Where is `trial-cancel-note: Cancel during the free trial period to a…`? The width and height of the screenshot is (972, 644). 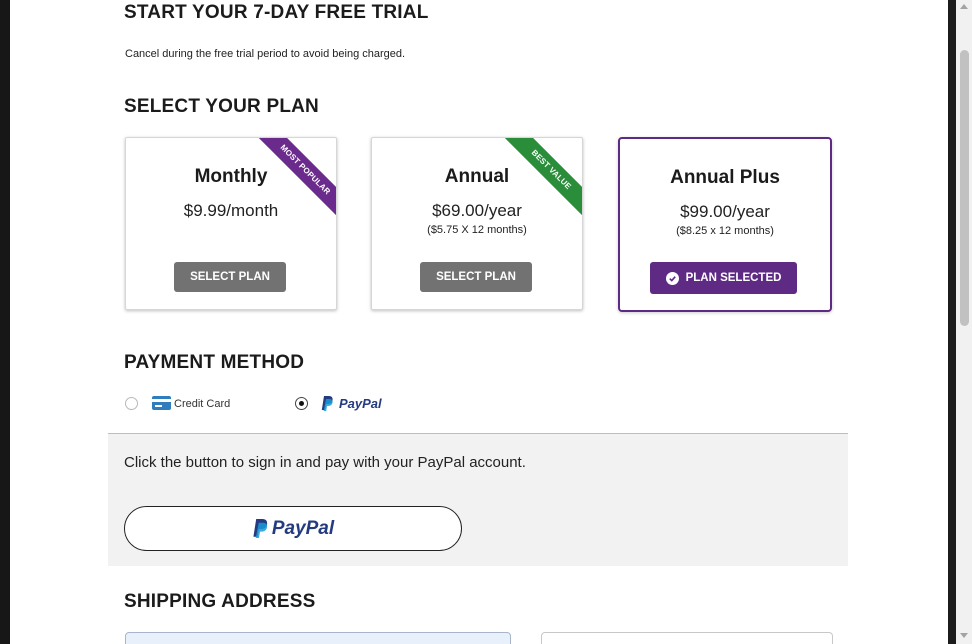
trial-cancel-note: Cancel during the free trial period to a… is located at coordinates (265, 54).